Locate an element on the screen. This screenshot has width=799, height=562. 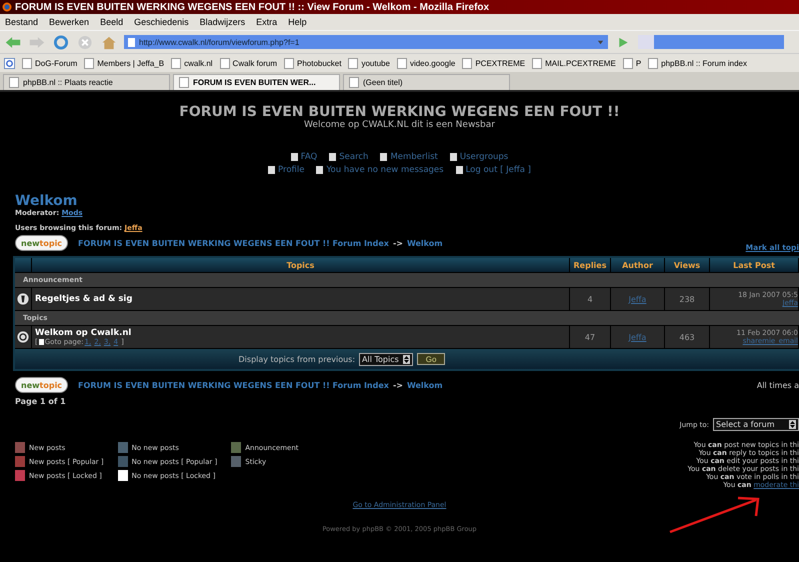
menu-item: Geschiedenis is located at coordinates (161, 22).